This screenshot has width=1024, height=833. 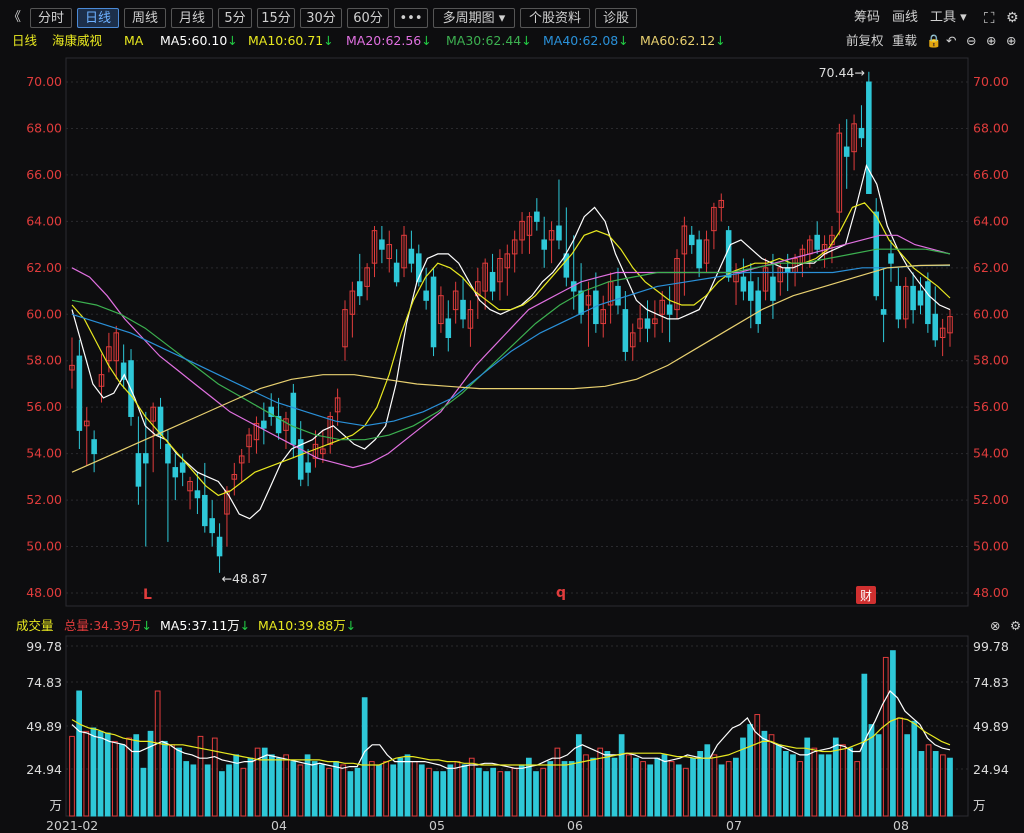 I want to click on price-y-tick-right: 56.00, so click(x=991, y=406).